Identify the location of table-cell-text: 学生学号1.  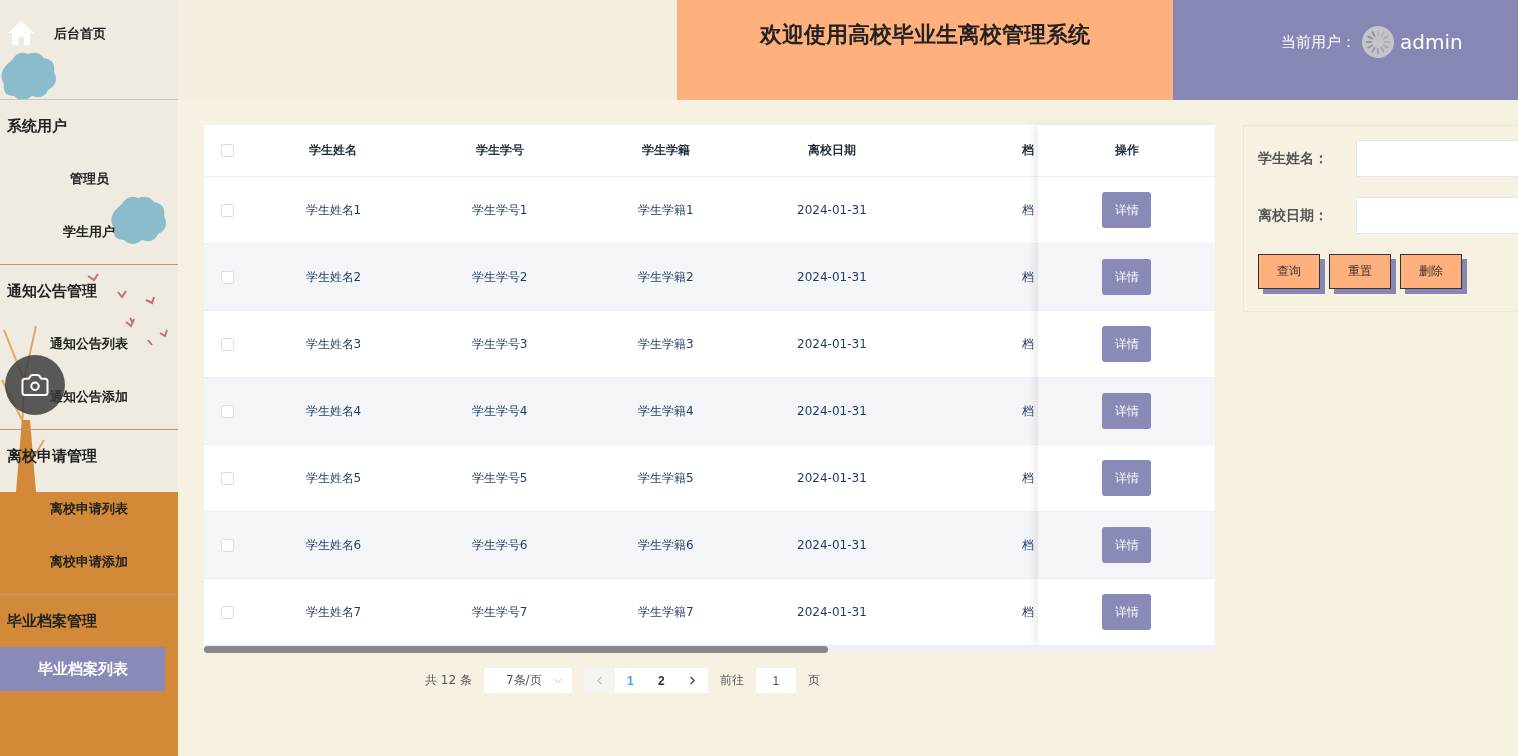
(499, 210).